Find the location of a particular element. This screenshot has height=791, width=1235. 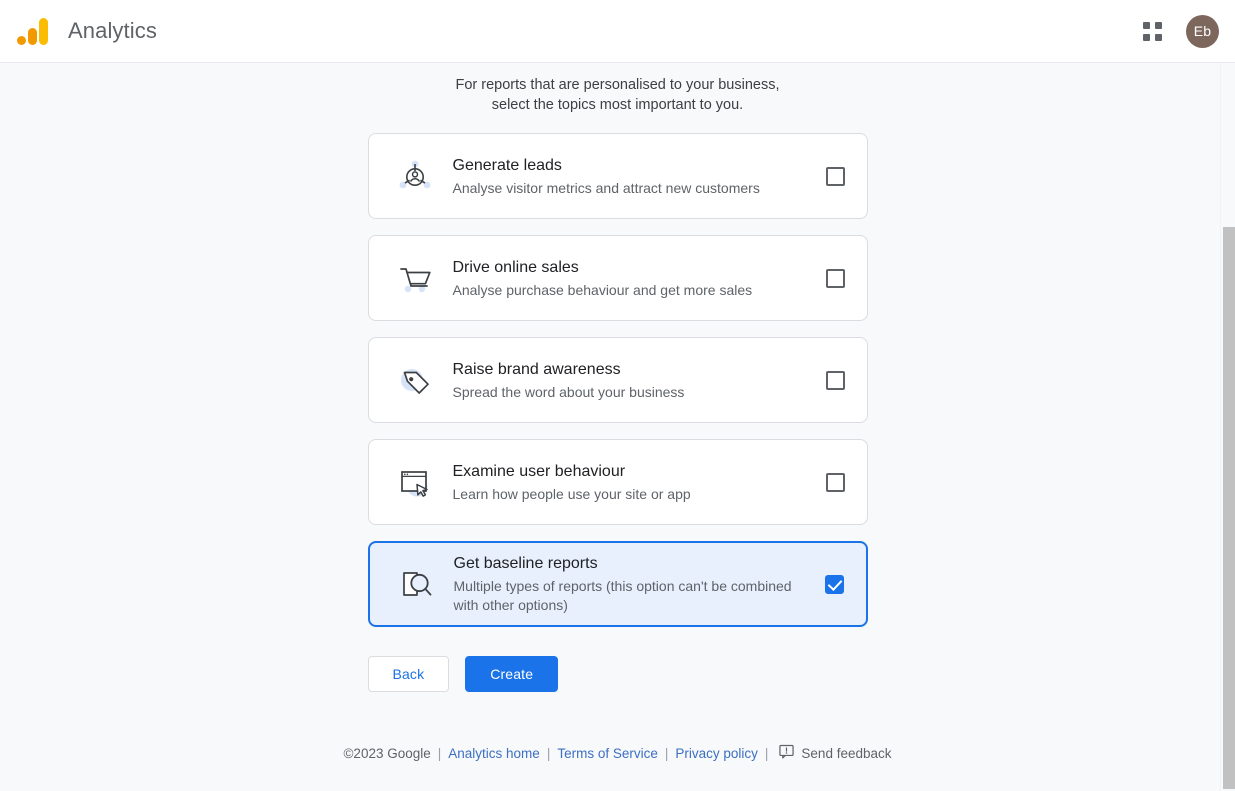

send-feedback-button: Send feedback is located at coordinates (835, 753).